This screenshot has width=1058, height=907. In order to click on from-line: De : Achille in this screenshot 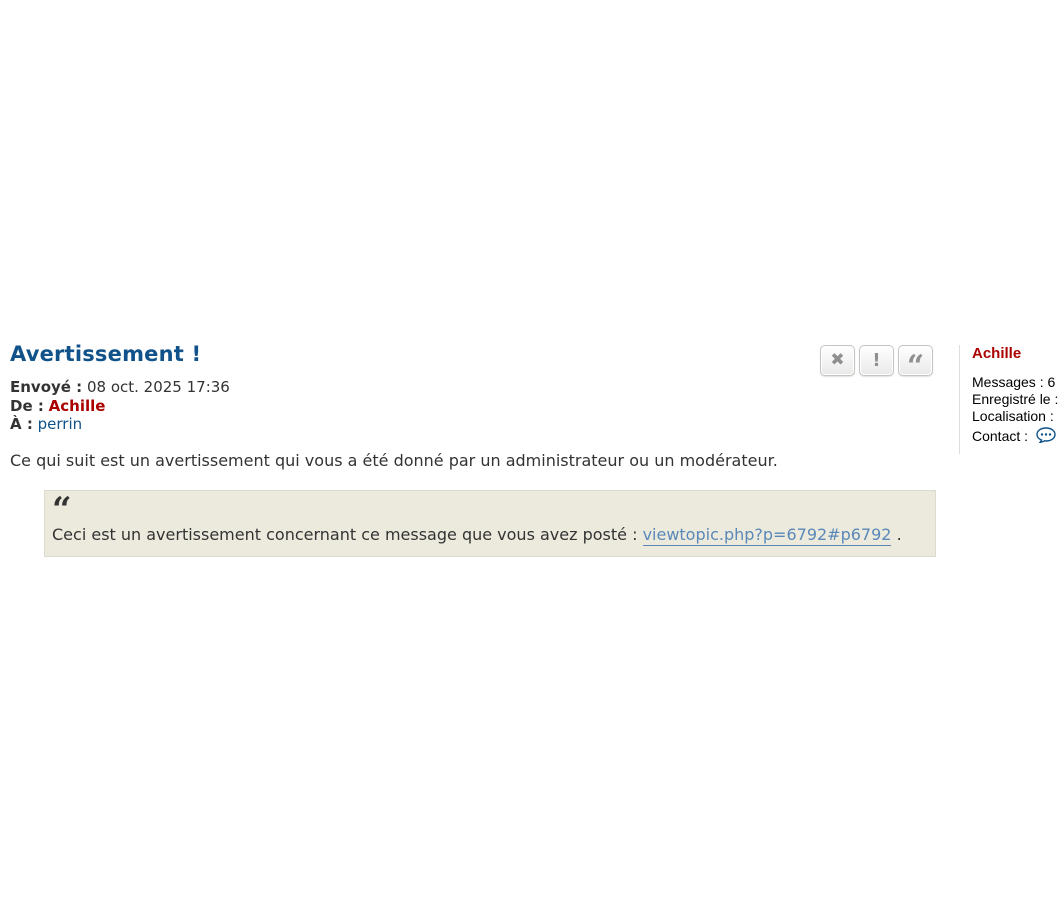, I will do `click(120, 406)`.